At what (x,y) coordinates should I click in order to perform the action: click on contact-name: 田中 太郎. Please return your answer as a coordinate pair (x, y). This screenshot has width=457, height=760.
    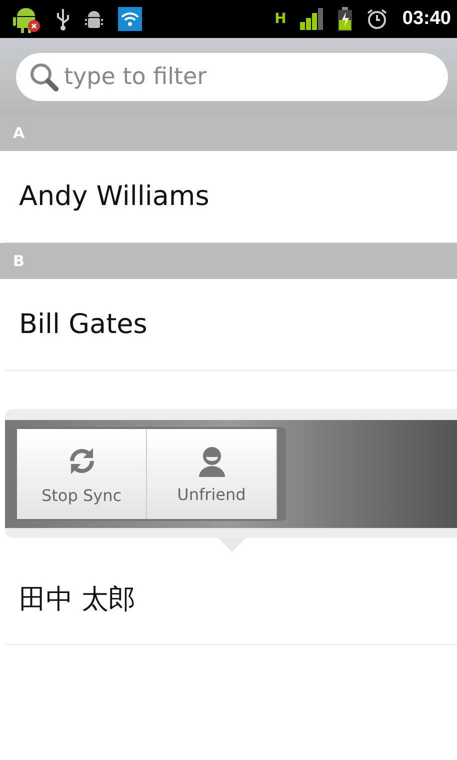
    Looking at the image, I should click on (77, 598).